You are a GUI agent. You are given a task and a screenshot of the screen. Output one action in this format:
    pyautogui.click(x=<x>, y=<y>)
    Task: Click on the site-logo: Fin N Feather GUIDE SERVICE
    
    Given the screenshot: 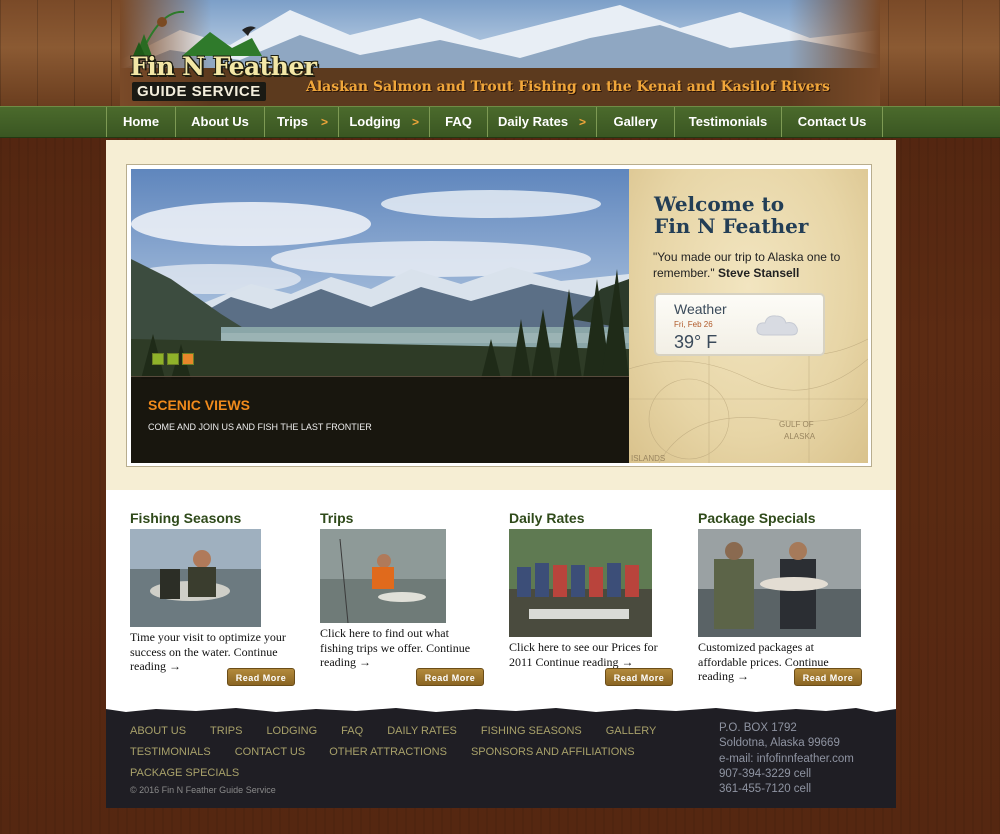 What is the action you would take?
    pyautogui.click(x=219, y=55)
    